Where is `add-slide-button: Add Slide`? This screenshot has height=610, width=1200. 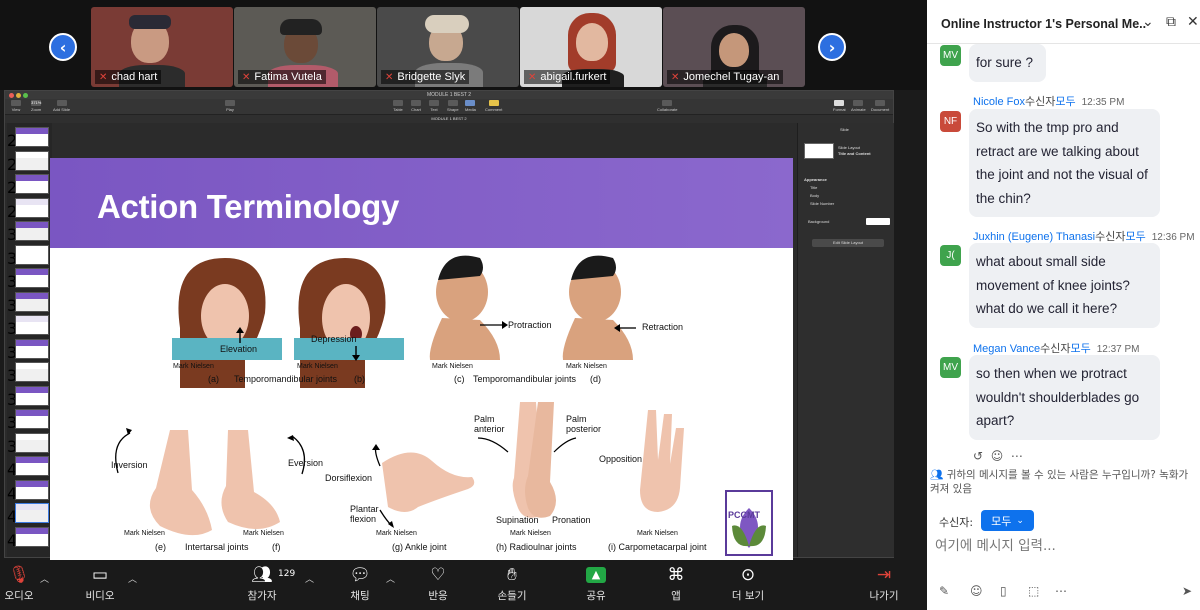
add-slide-button: Add Slide is located at coordinates (61, 106).